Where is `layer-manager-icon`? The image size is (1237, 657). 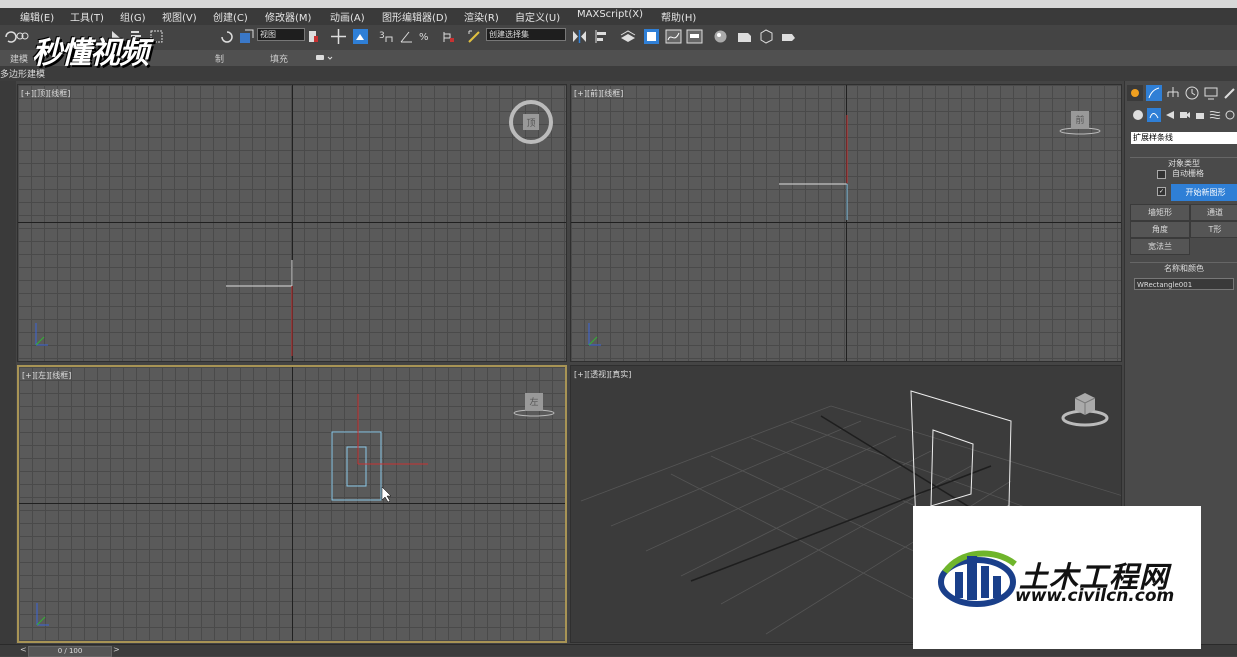
layer-manager-icon is located at coordinates (627, 36).